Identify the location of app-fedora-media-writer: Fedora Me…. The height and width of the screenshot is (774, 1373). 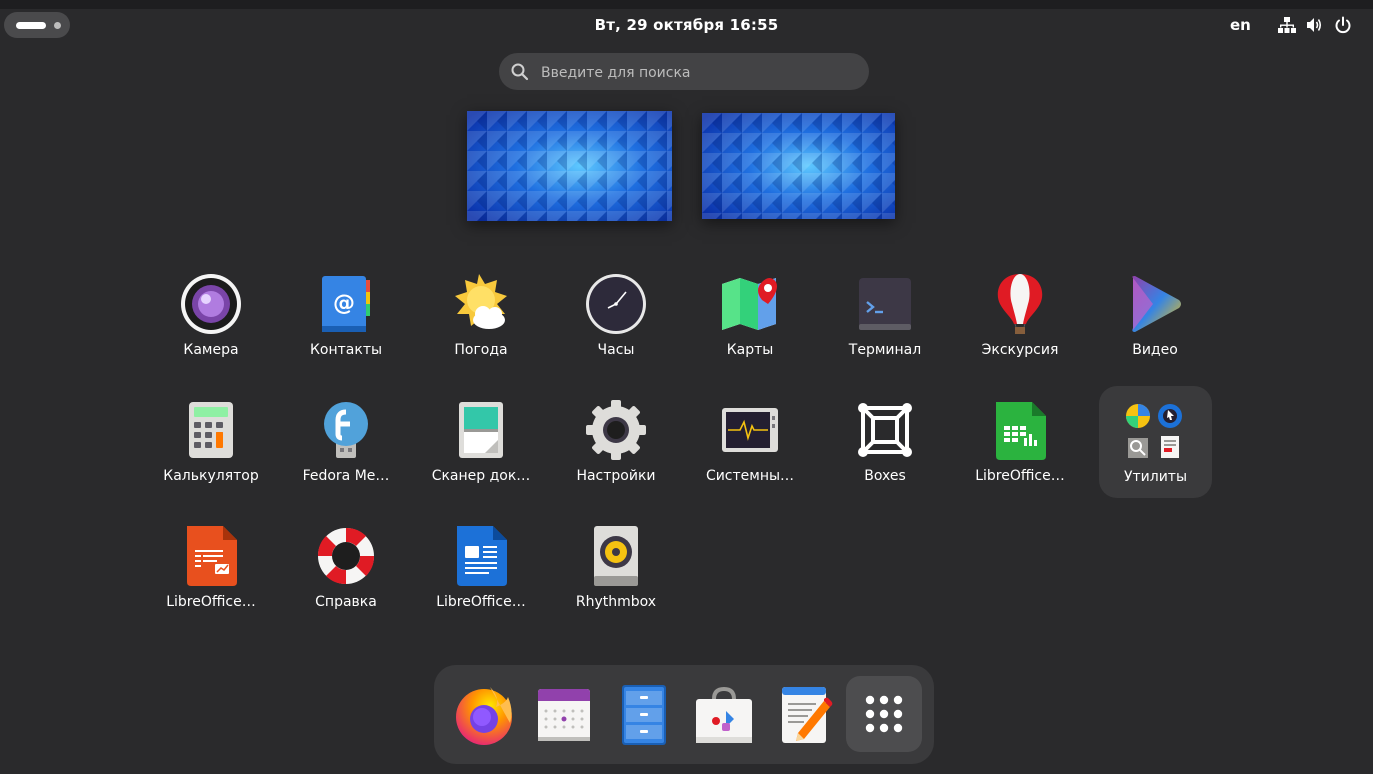
(346, 454).